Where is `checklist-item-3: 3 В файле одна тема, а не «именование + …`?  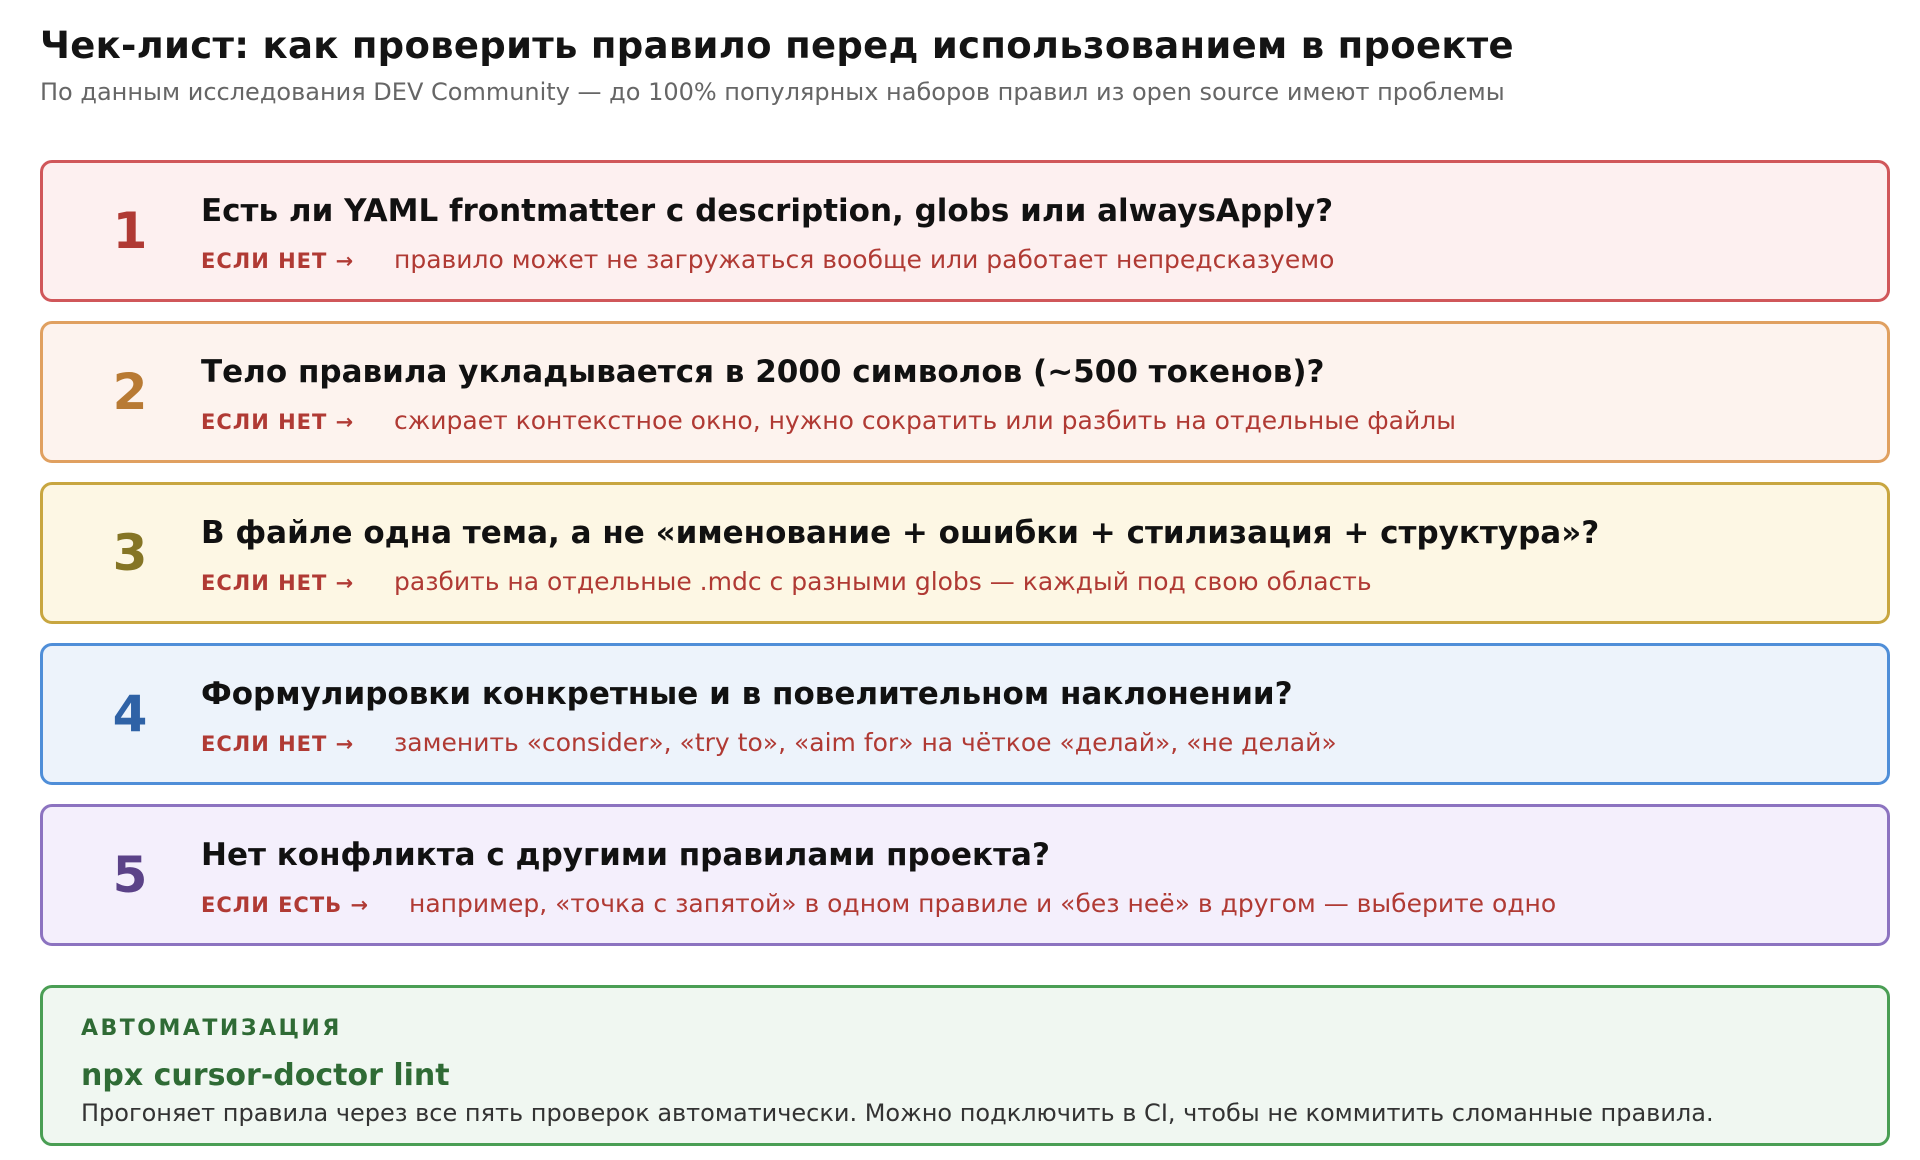 checklist-item-3: 3 В файле одна тема, а не «именование + … is located at coordinates (965, 553).